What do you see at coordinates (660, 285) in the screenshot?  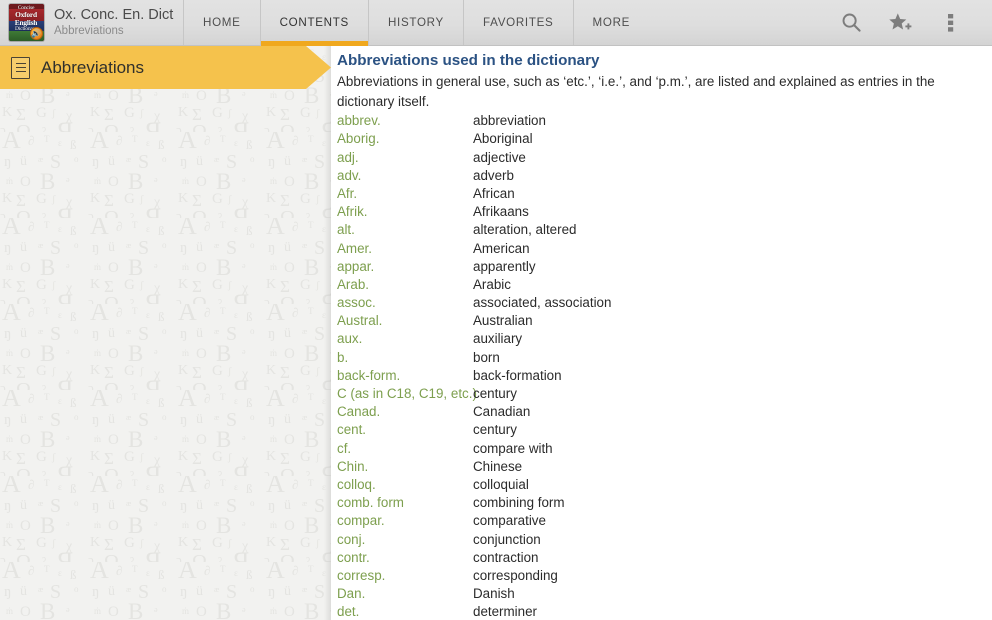 I see `abbreviation-row: Arab. Arabic` at bounding box center [660, 285].